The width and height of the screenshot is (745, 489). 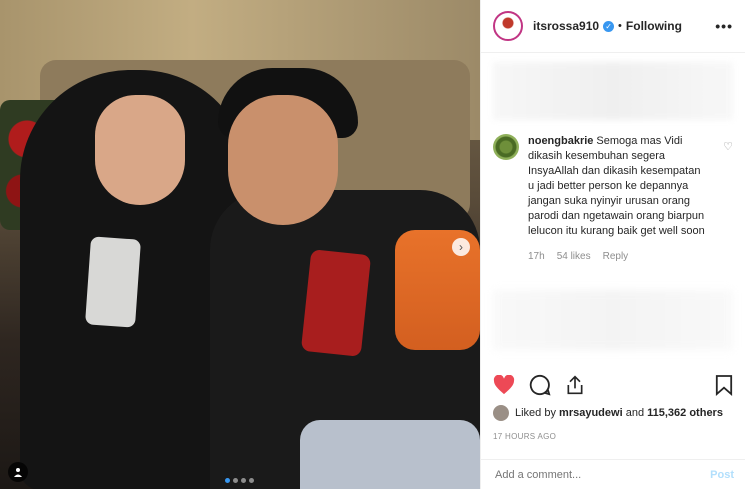 I want to click on post-header: itsrossa910 ✓ • Following •••, so click(x=613, y=26).